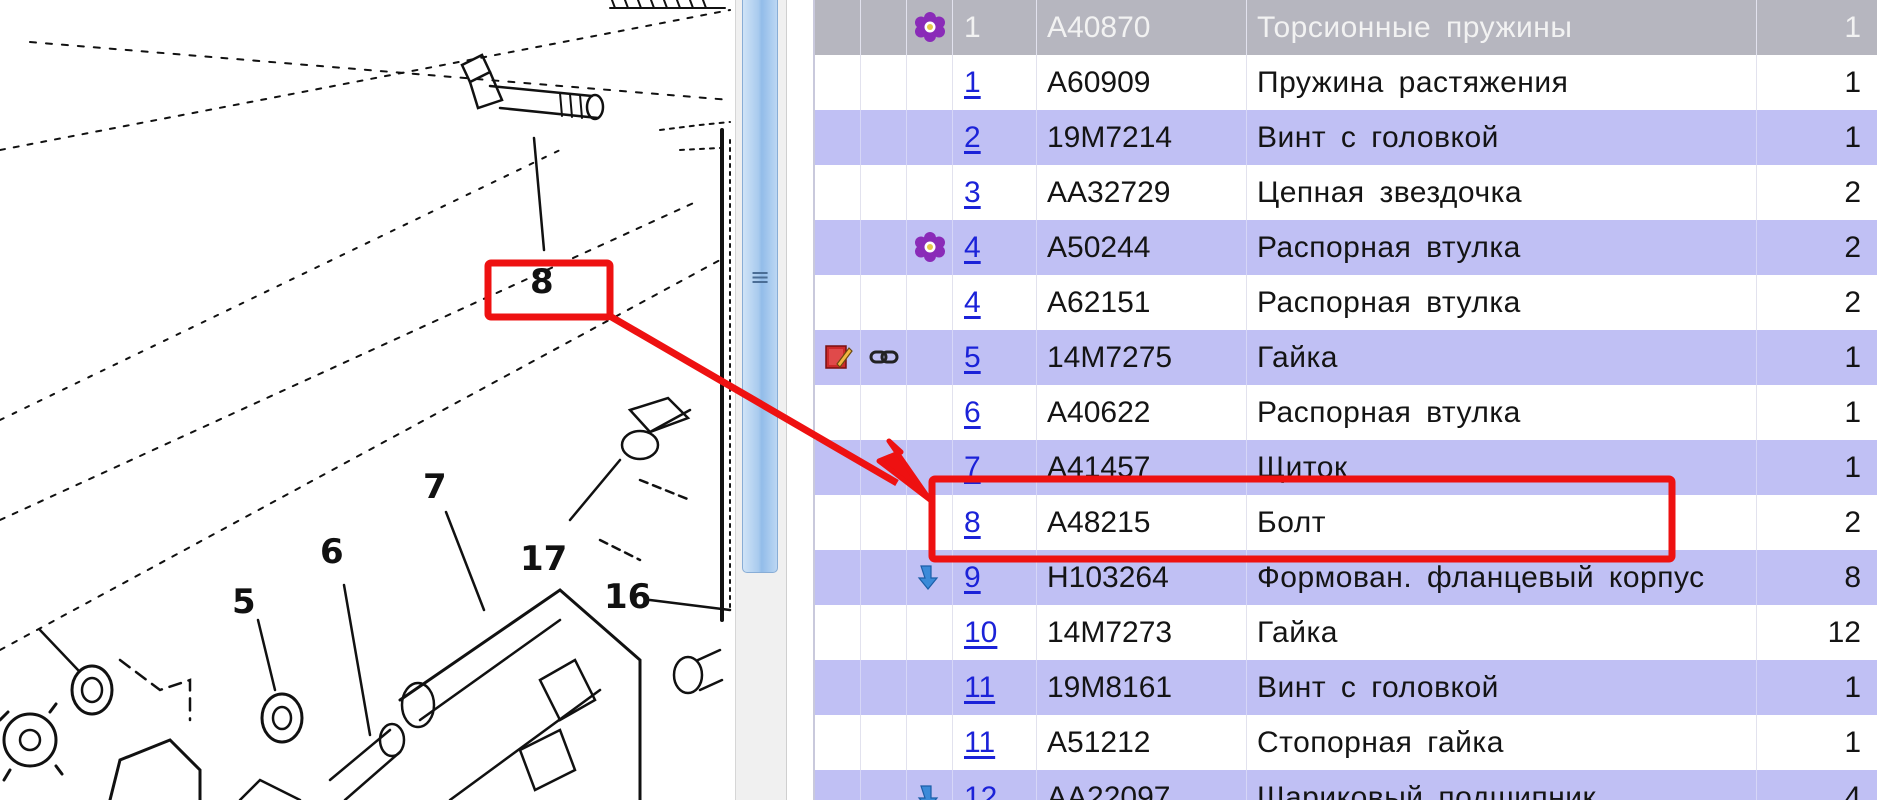 This screenshot has height=800, width=1877. I want to click on callout-8: 8, so click(542, 282).